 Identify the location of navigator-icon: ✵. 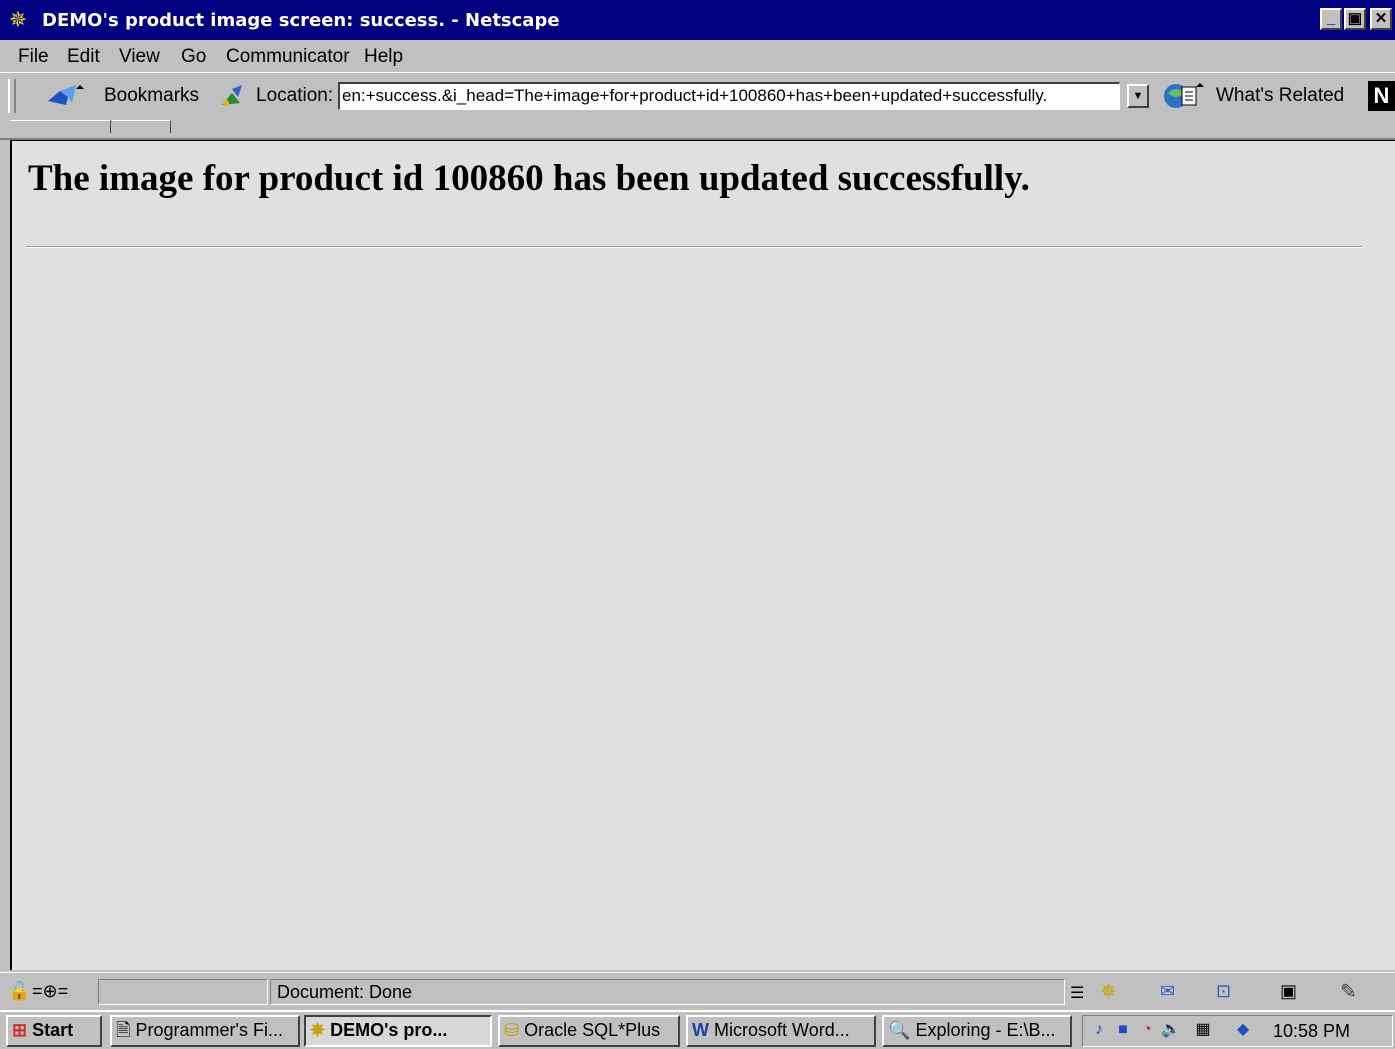
(1108, 991).